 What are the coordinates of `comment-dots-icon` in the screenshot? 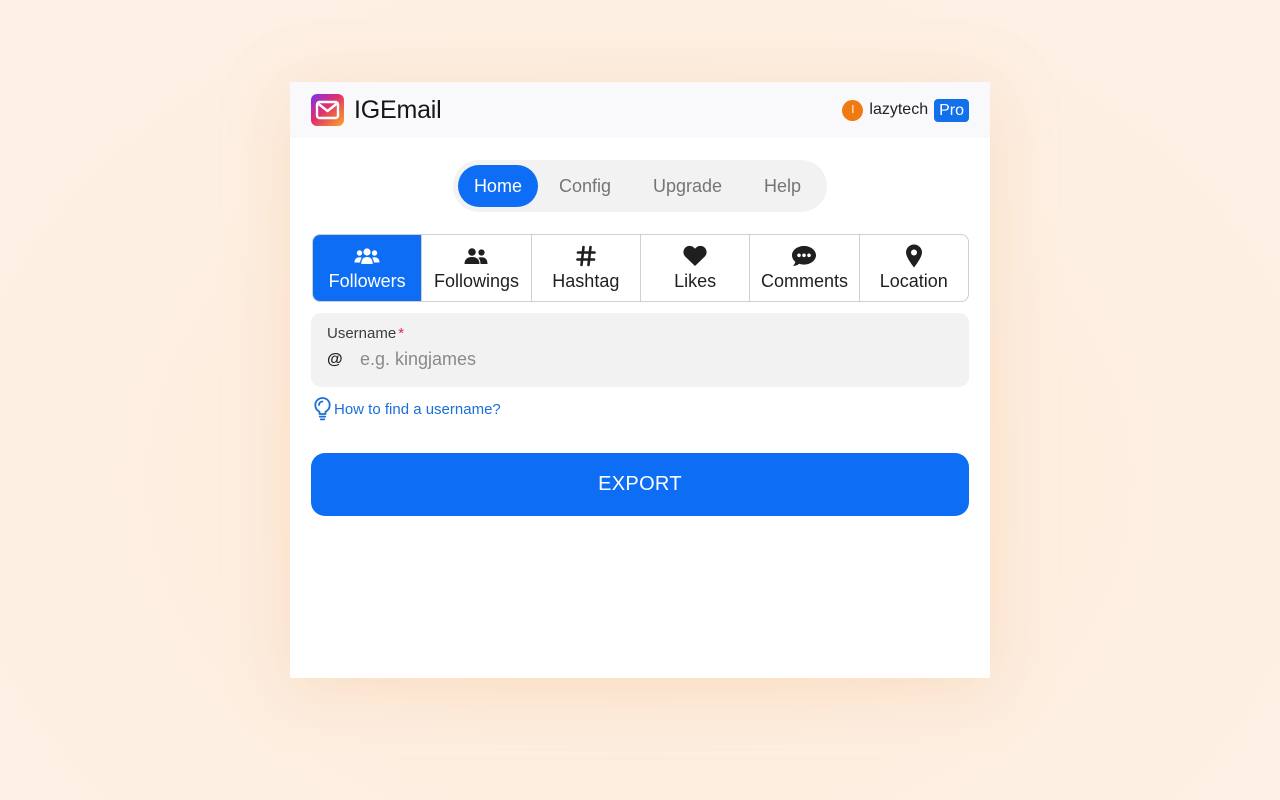 It's located at (804, 256).